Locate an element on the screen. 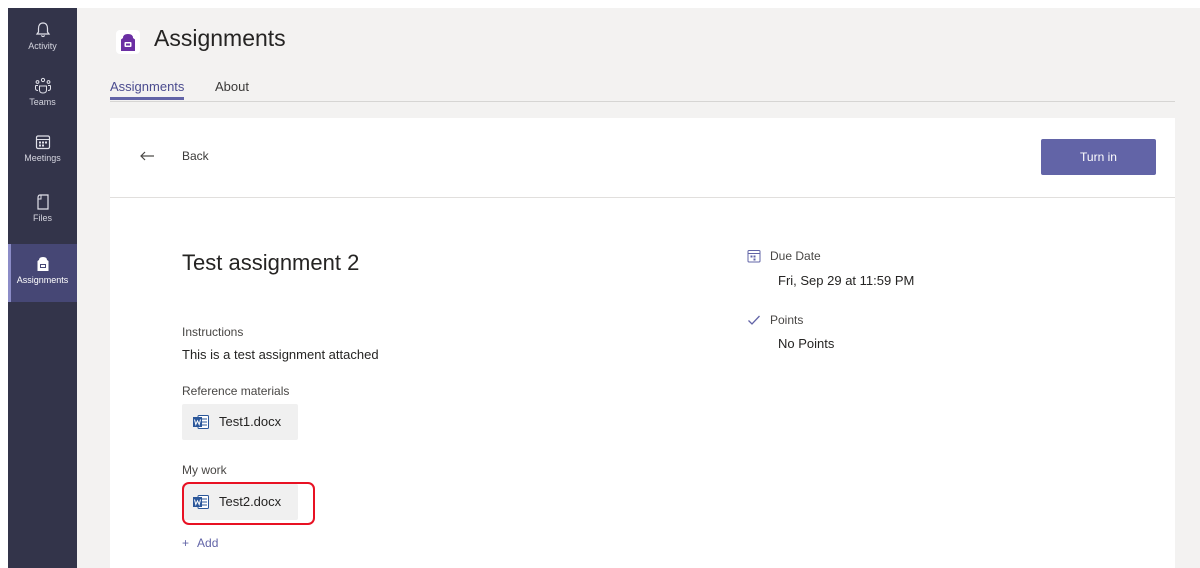 The image size is (1200, 568). bell-icon is located at coordinates (42, 30).